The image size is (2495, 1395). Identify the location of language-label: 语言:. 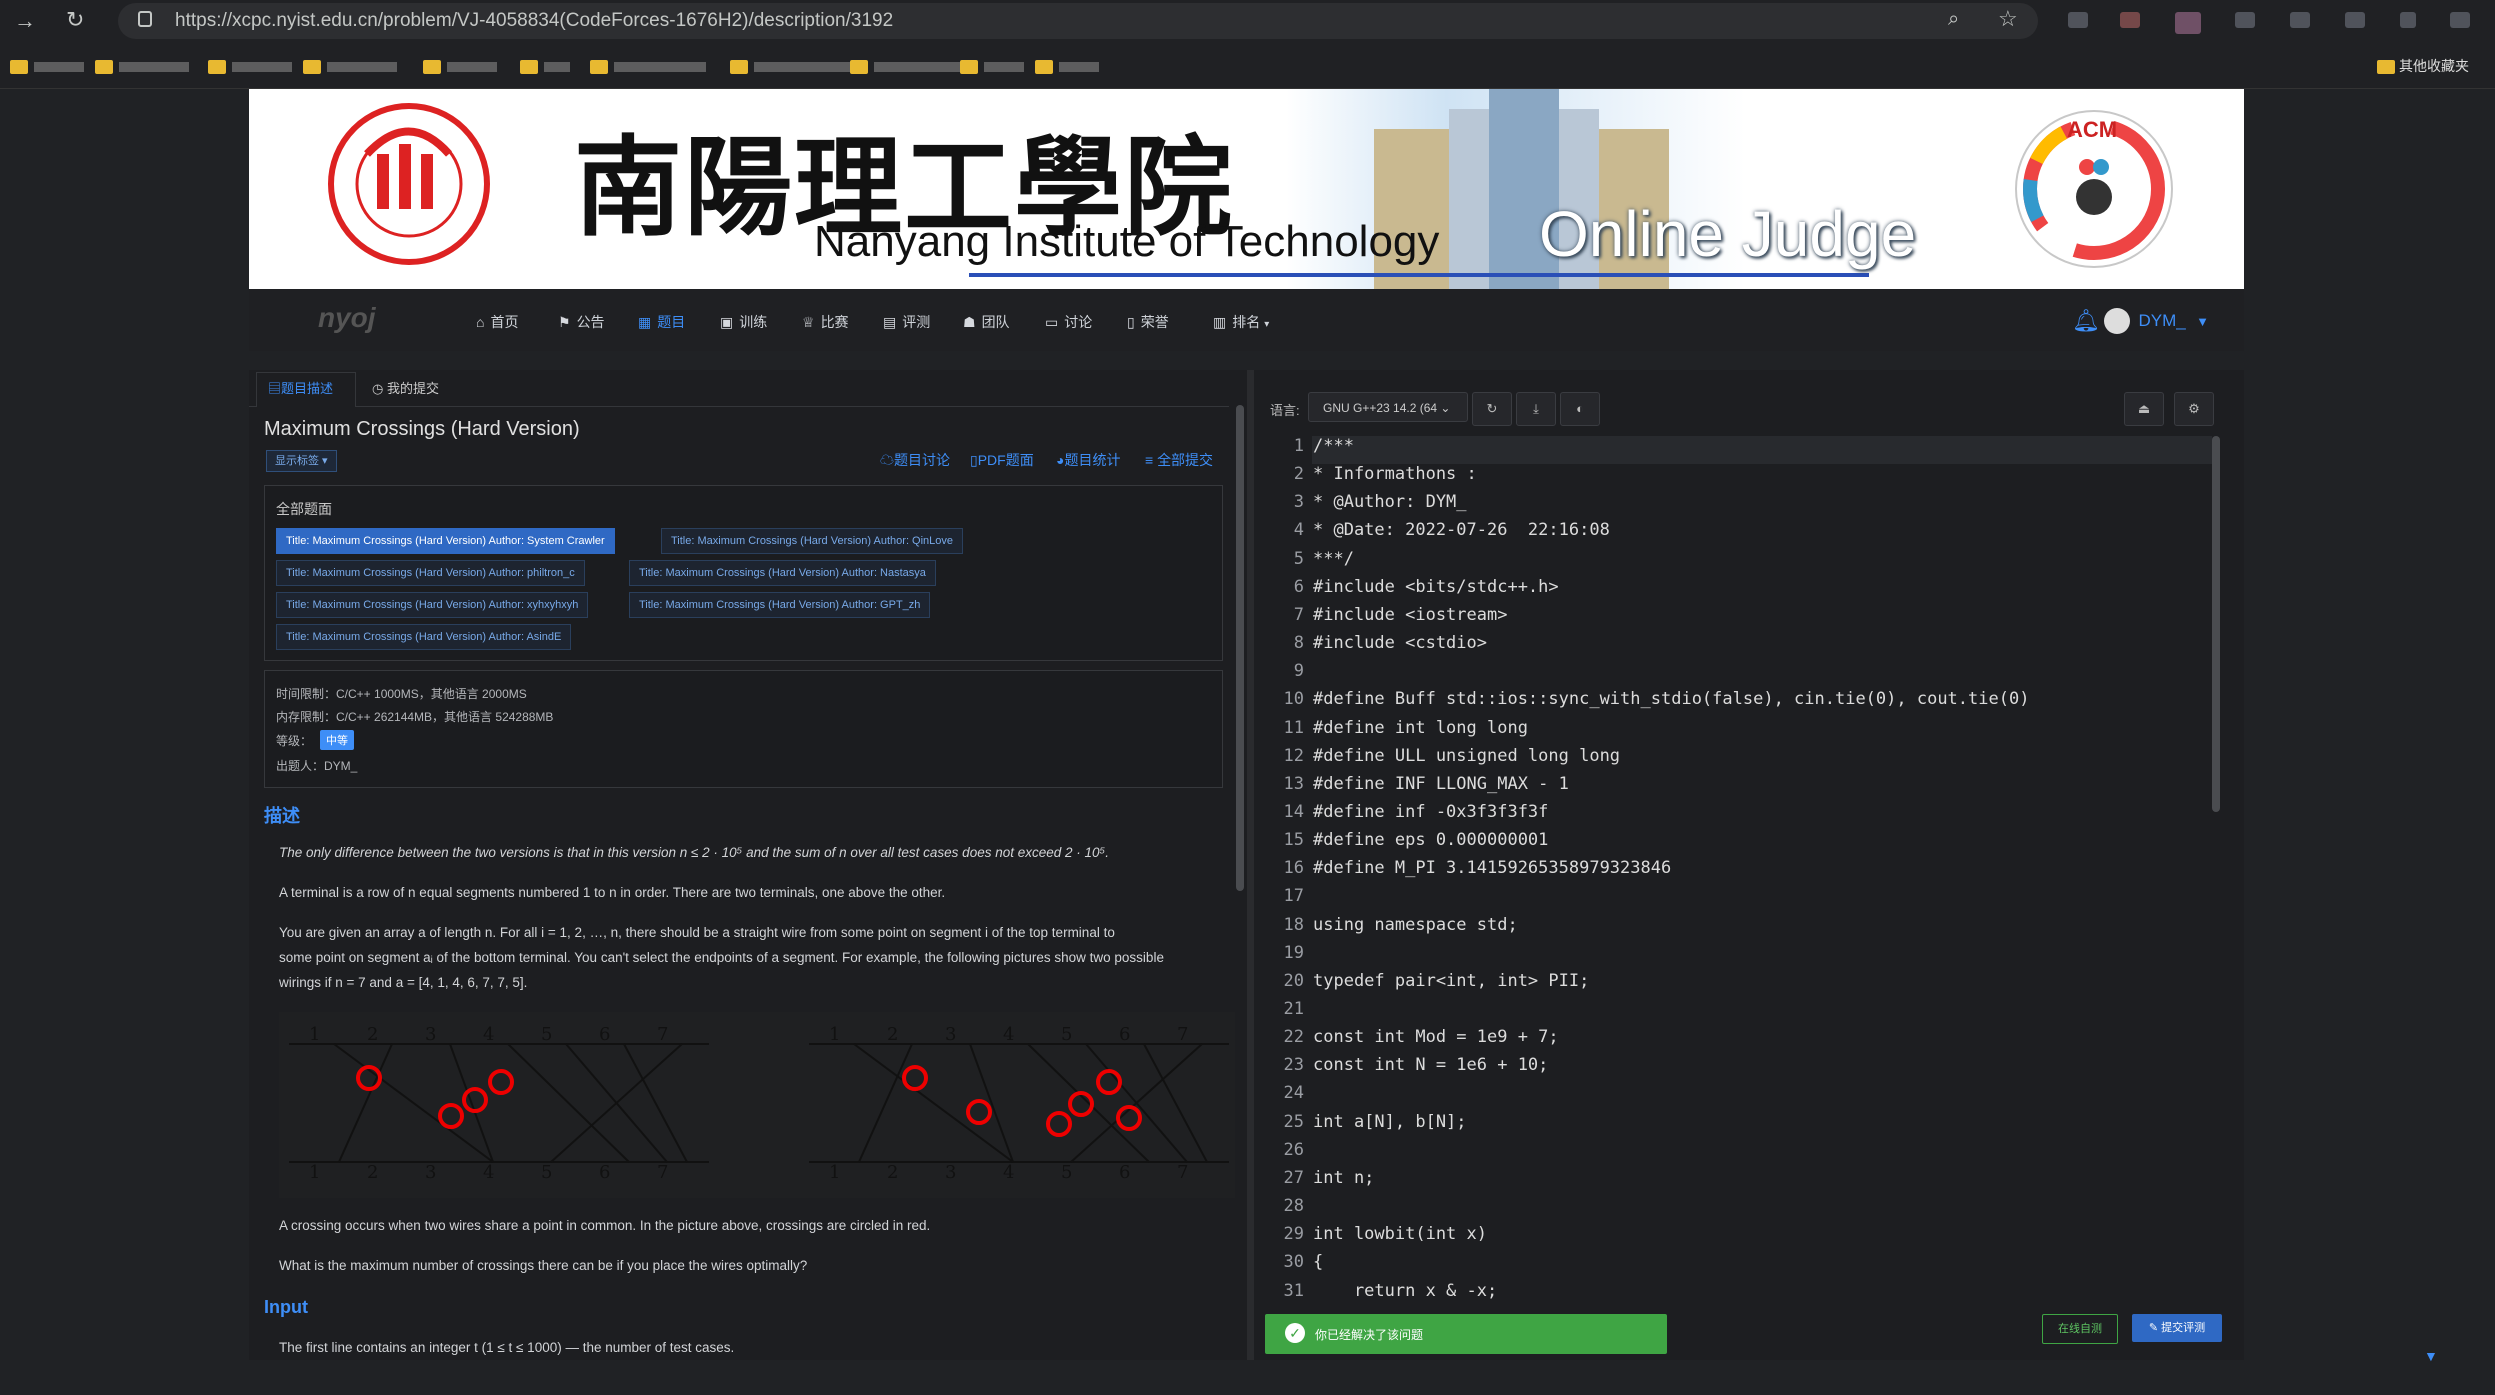
(1285, 410).